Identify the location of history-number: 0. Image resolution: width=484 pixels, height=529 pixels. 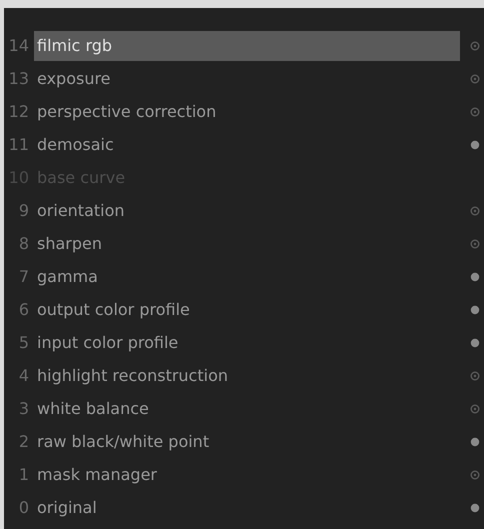
(24, 507).